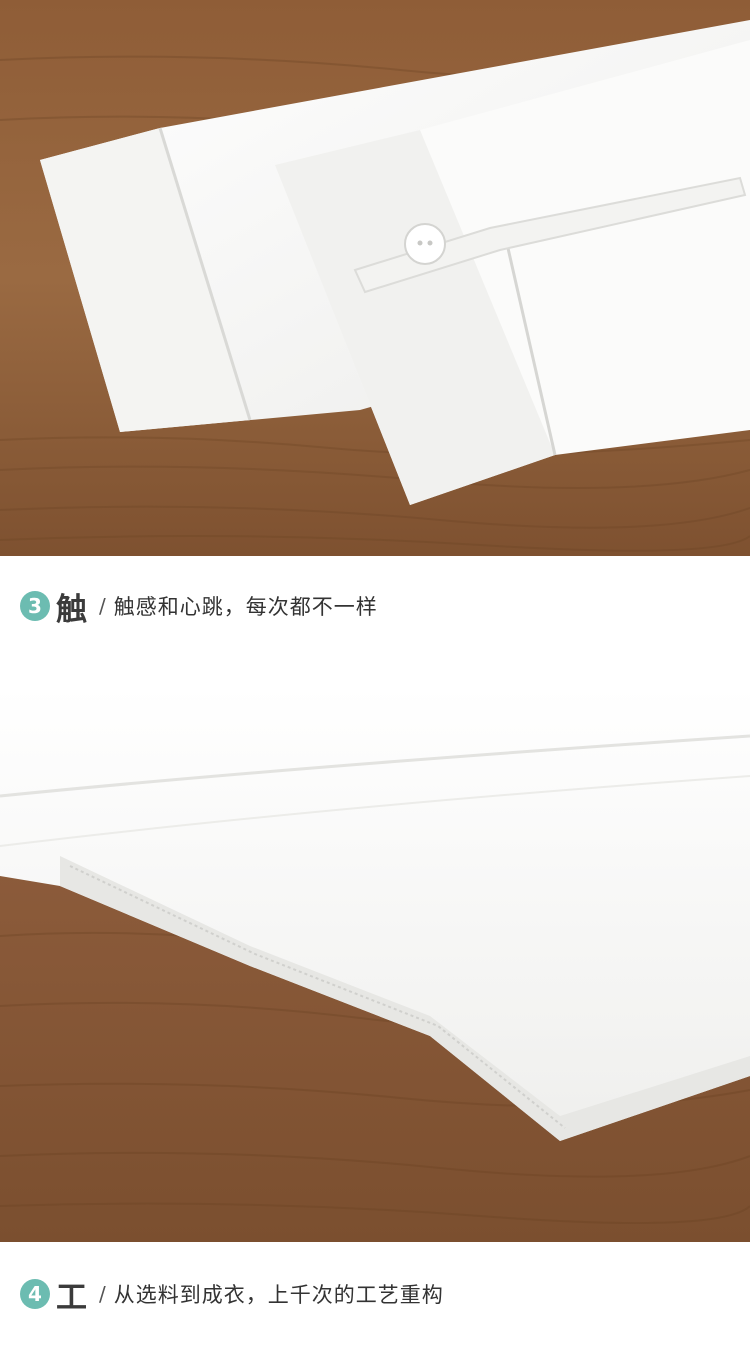  I want to click on caption-description: 触感和心跳，每次都不一样, so click(245, 607).